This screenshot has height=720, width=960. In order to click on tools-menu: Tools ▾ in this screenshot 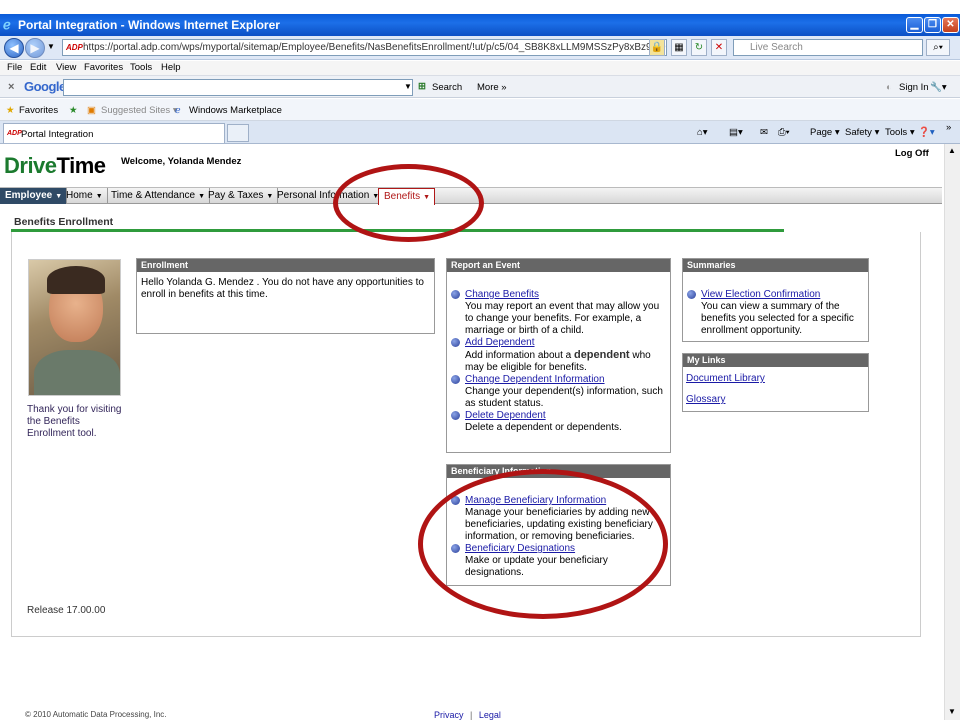, I will do `click(900, 132)`.